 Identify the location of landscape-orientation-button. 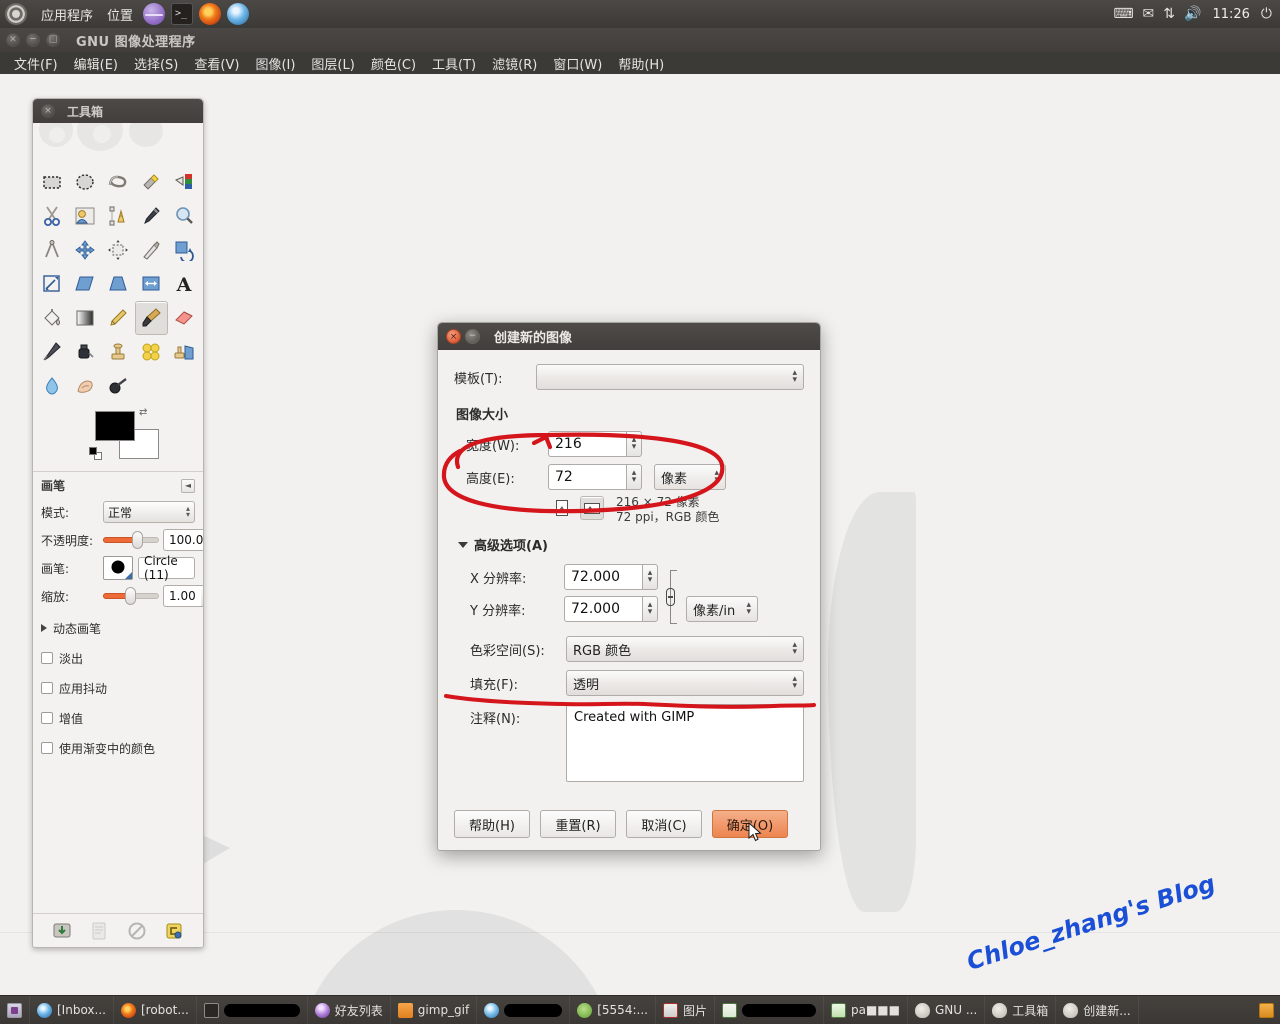
(592, 508).